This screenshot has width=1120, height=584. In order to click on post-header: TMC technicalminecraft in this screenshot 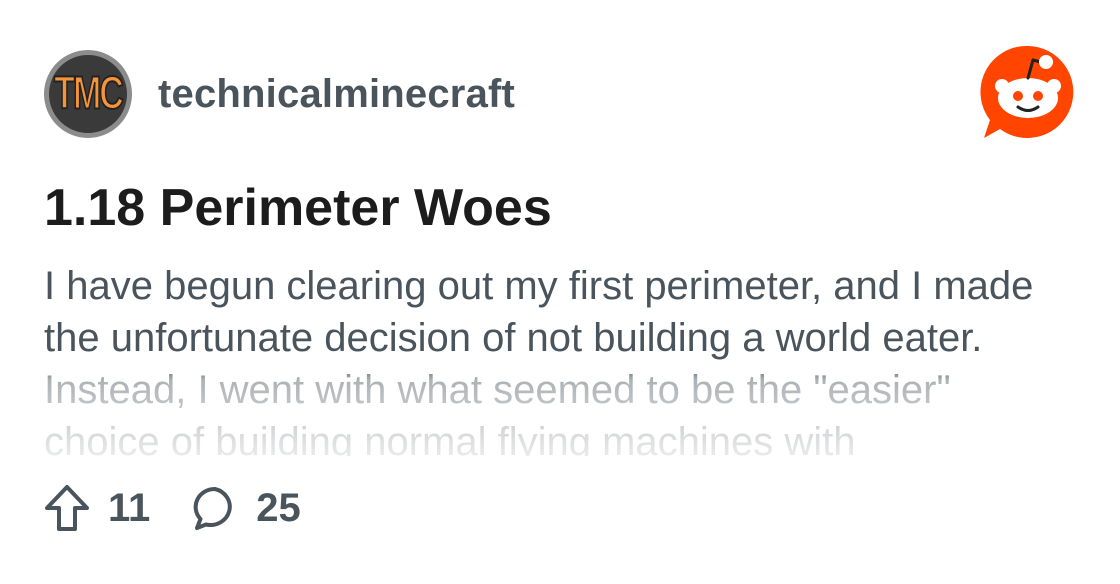, I will do `click(279, 94)`.